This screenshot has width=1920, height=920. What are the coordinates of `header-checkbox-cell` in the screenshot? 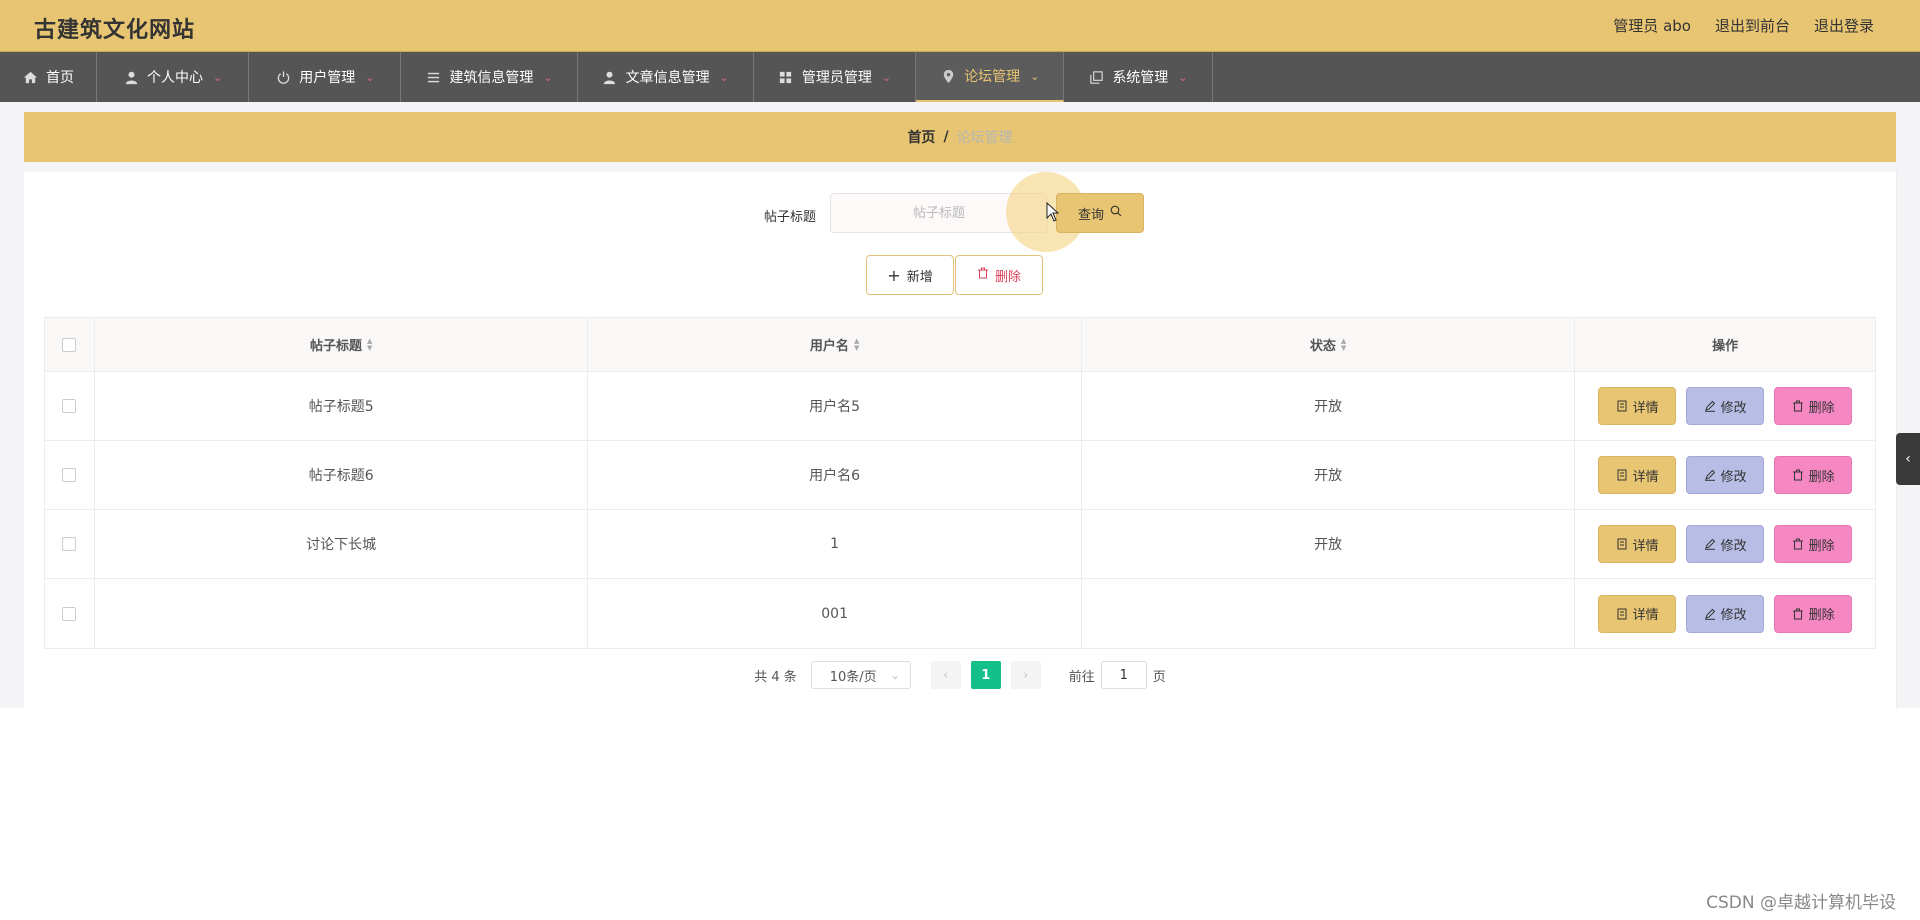 It's located at (70, 344).